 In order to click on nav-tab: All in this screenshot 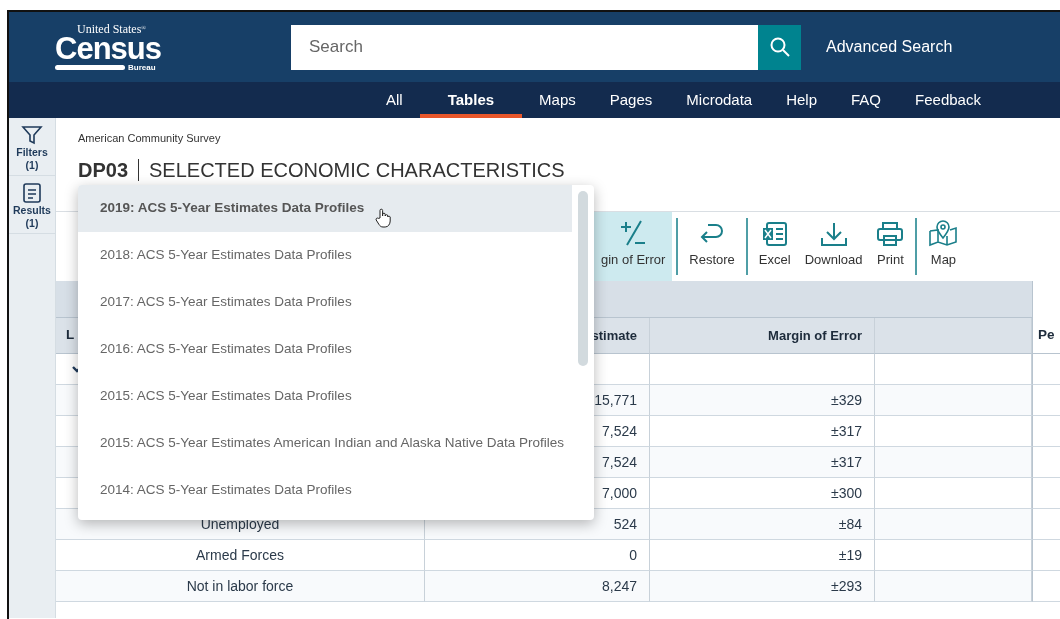, I will do `click(394, 100)`.